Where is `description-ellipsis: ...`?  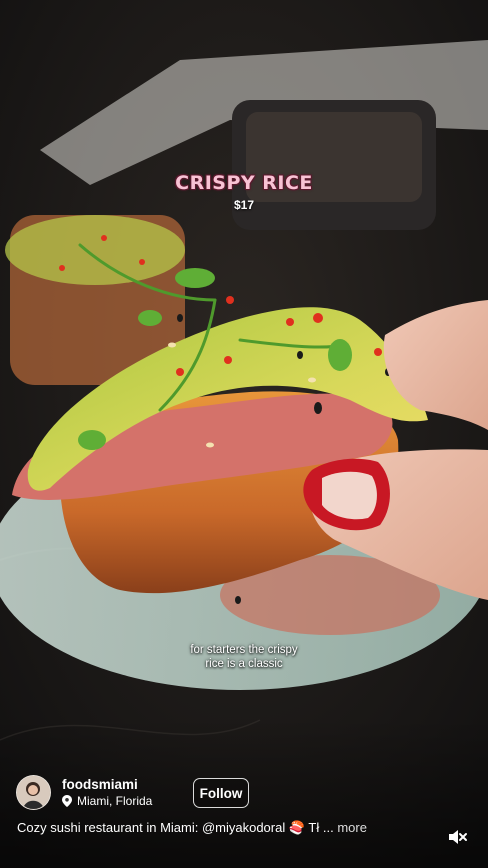
description-ellipsis: ... is located at coordinates (328, 827).